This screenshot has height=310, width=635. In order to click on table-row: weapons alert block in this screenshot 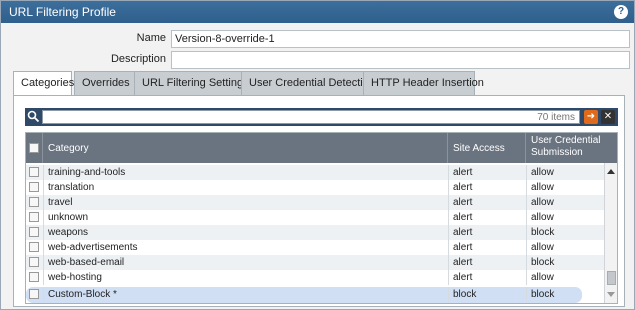, I will do `click(315, 232)`.